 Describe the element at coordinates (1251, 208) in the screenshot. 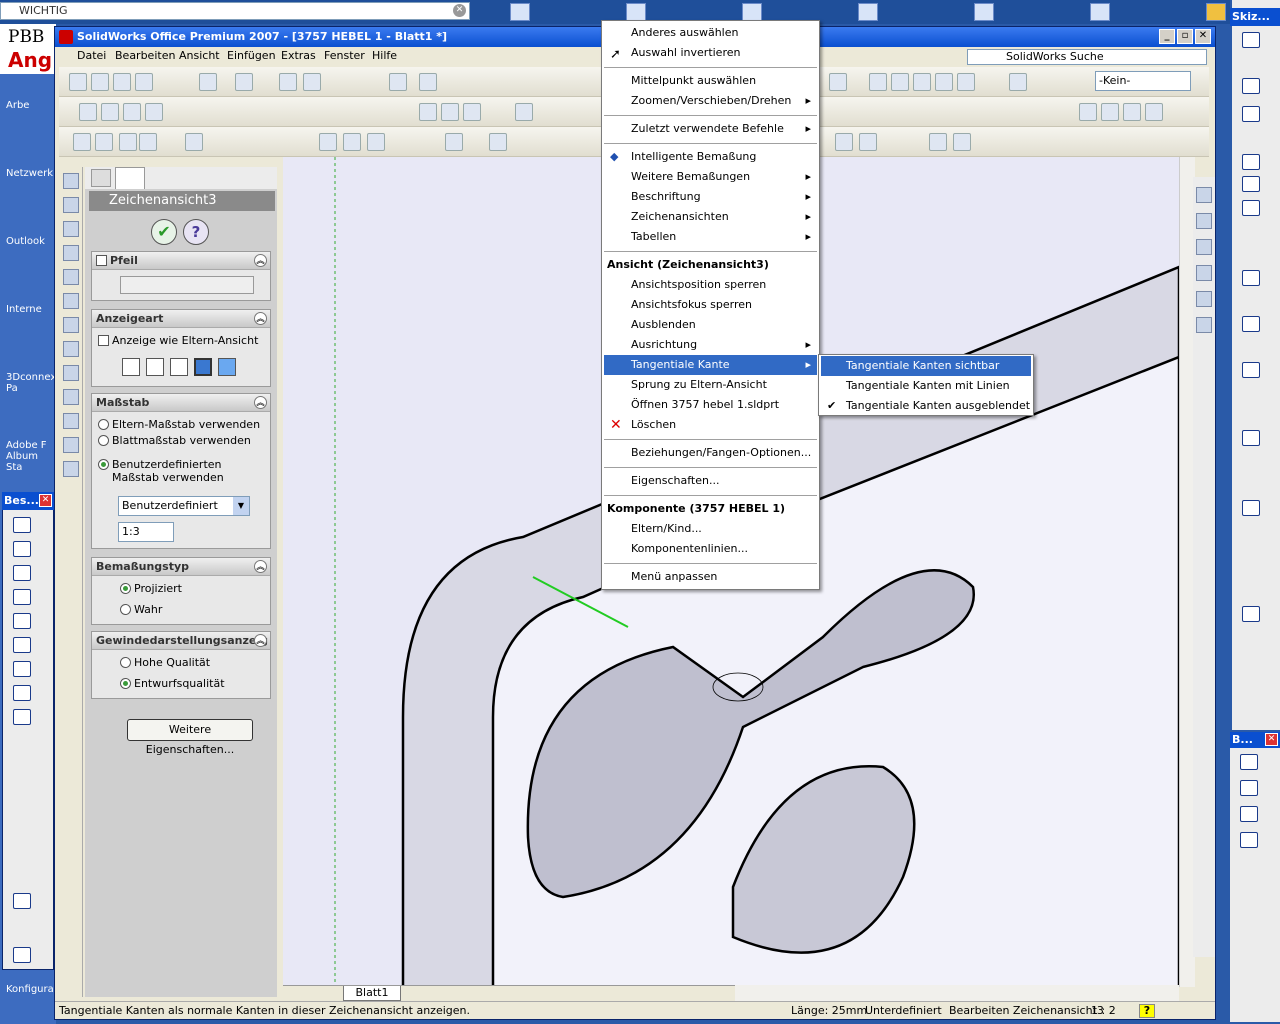

I see `arc-icon` at that location.